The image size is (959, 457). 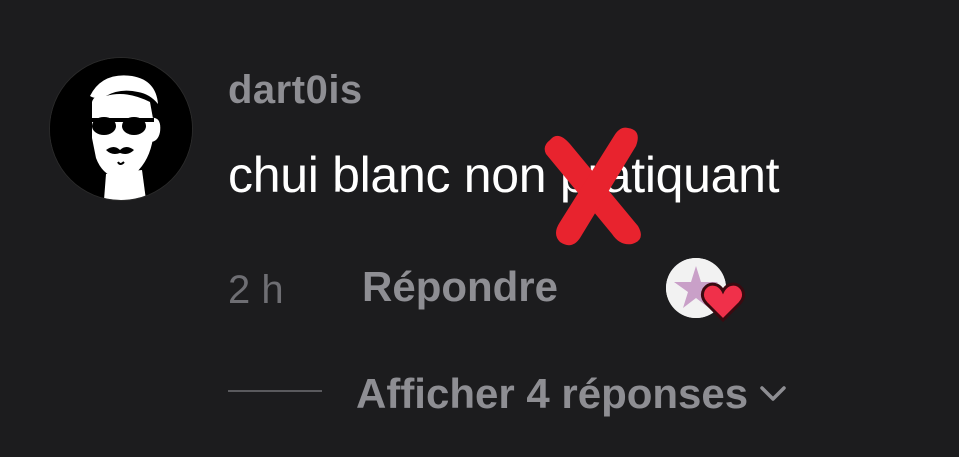 What do you see at coordinates (275, 391) in the screenshot?
I see `replies-divider` at bounding box center [275, 391].